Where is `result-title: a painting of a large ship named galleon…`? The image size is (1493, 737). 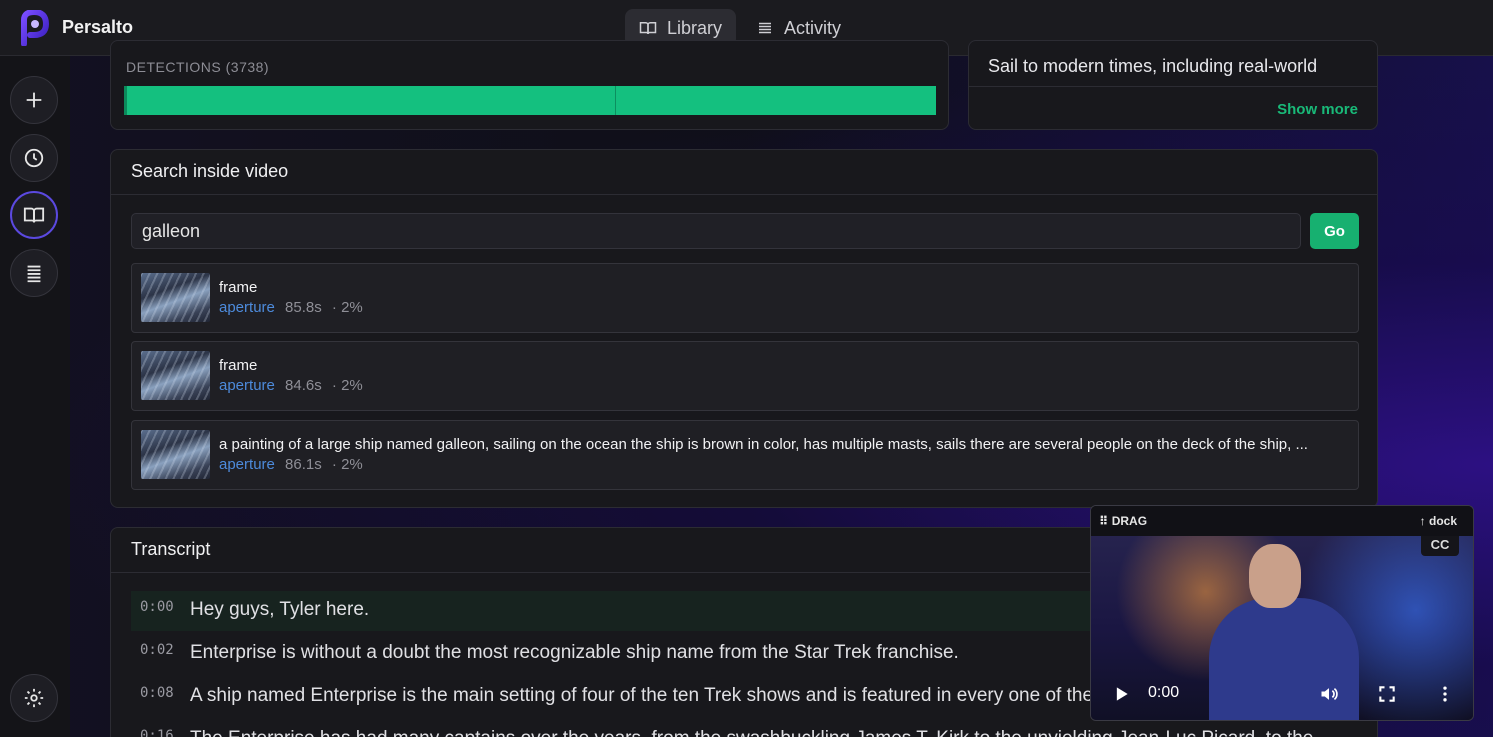 result-title: a painting of a large ship named galleon… is located at coordinates (763, 444).